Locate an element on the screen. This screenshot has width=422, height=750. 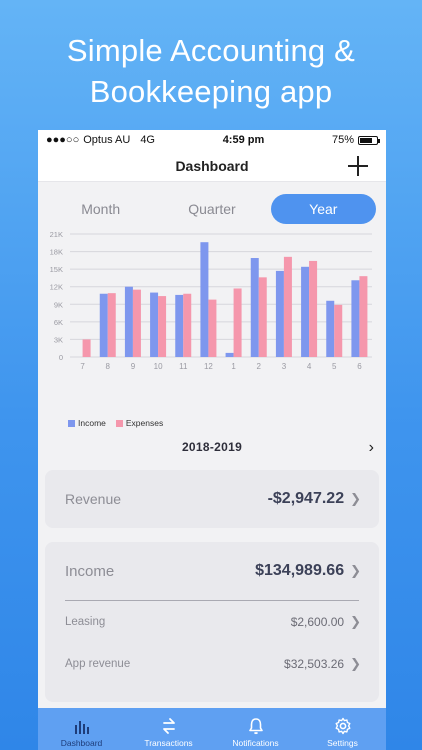
x-tick-label: 3 is located at coordinates (284, 366).